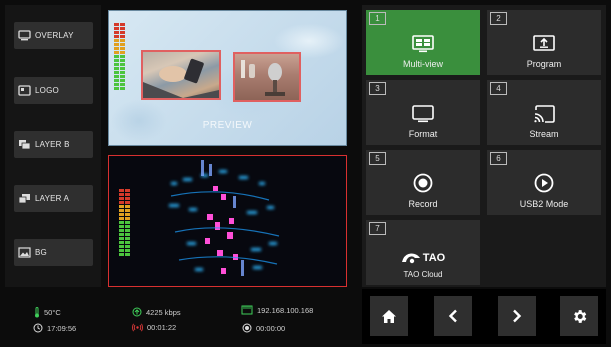 This screenshot has height=347, width=611. What do you see at coordinates (38, 328) in the screenshot?
I see `clock-icon` at bounding box center [38, 328].